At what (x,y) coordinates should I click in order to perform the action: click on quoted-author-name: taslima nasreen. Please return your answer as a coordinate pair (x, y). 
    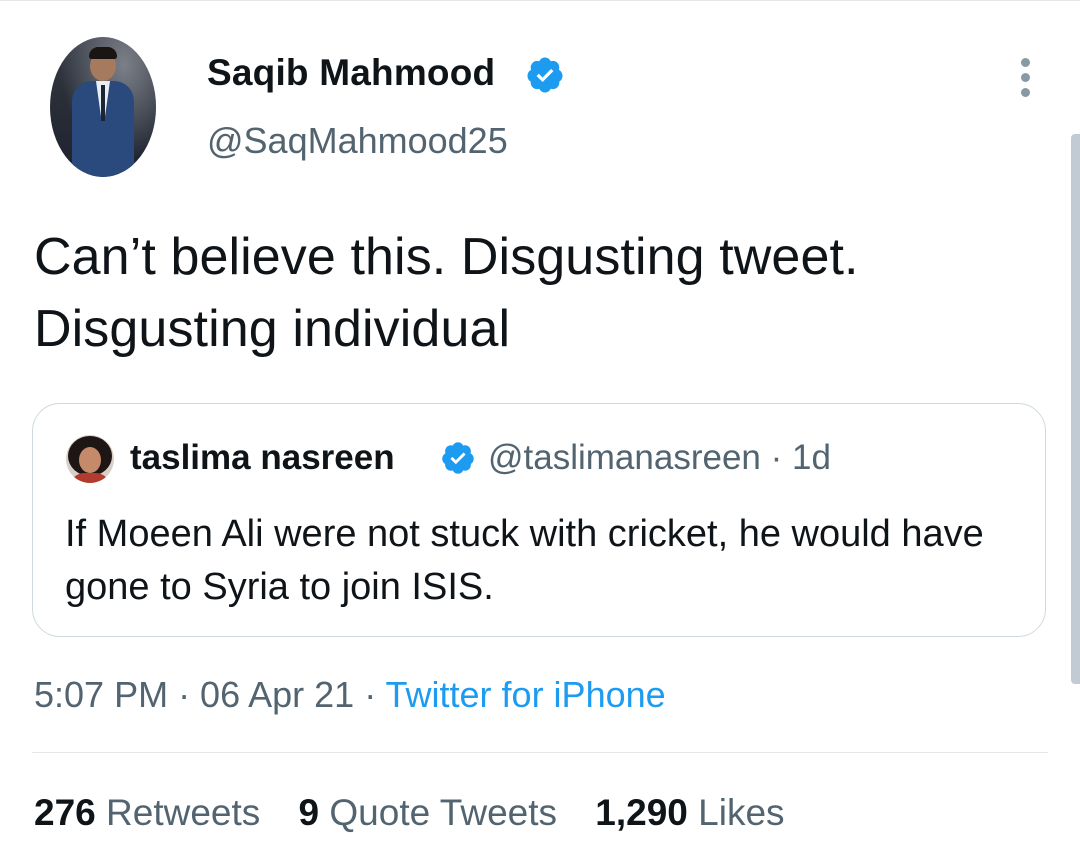
    Looking at the image, I should click on (262, 458).